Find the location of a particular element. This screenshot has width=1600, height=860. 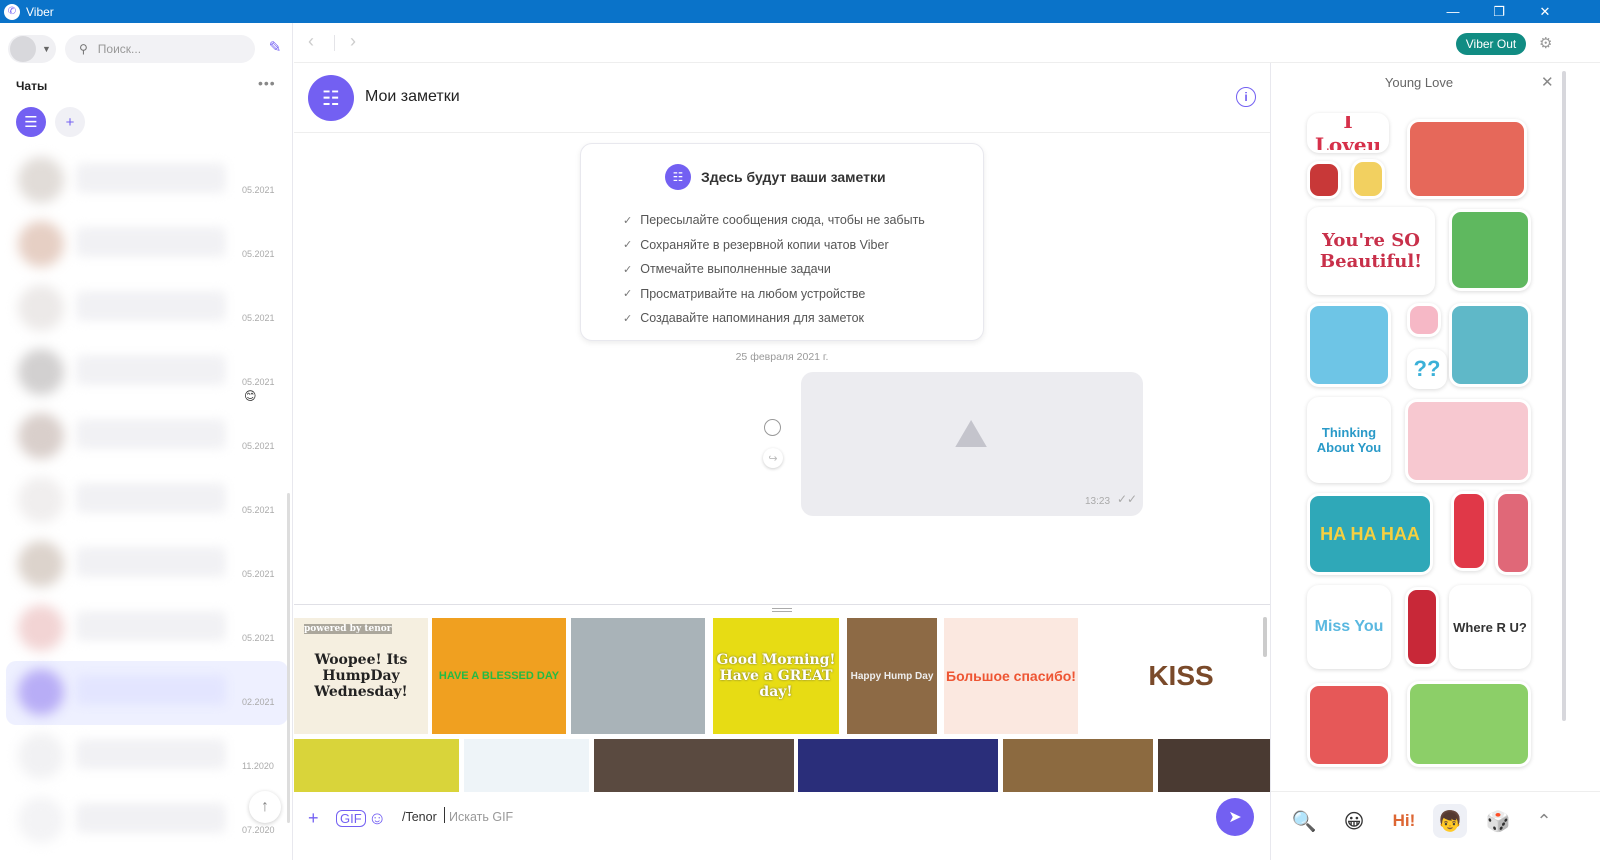

search-icon: ⚲ is located at coordinates (83, 49).